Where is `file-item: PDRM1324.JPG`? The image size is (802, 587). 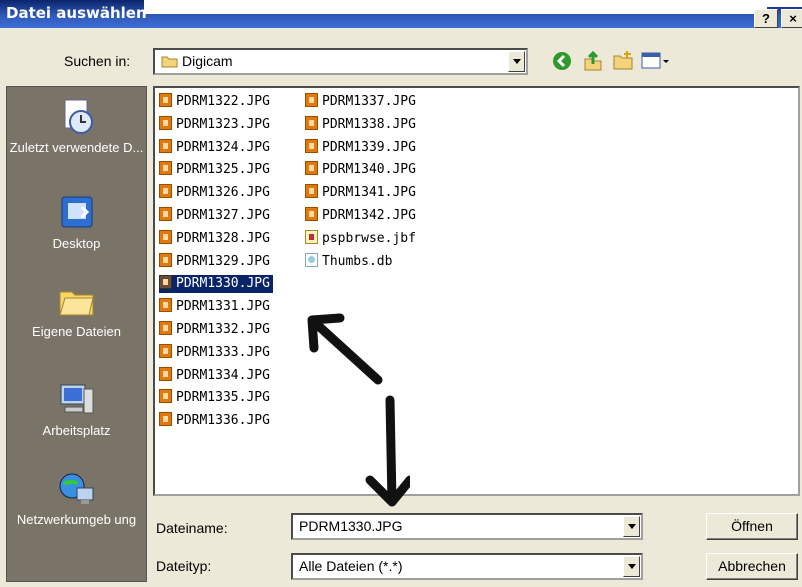 file-item: PDRM1324.JPG is located at coordinates (216, 147).